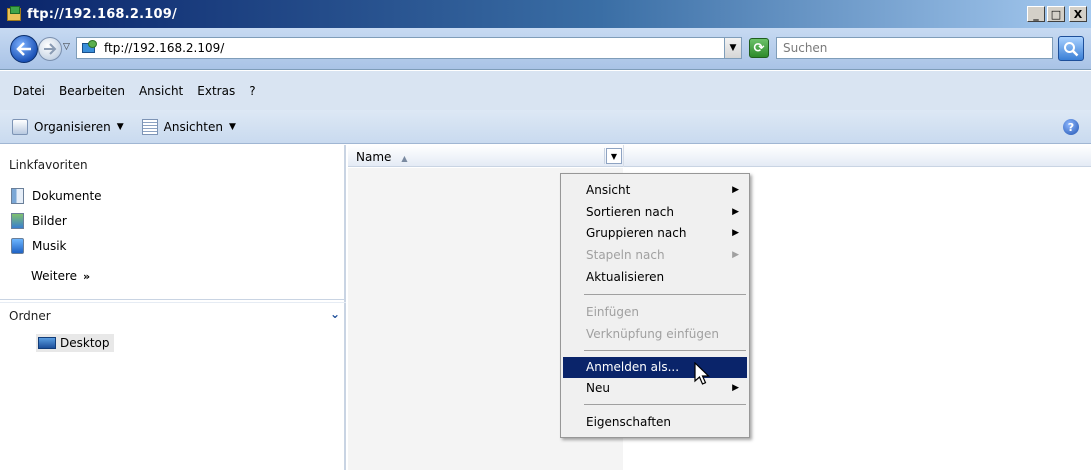 The width and height of the screenshot is (1091, 470). I want to click on pictures-icon, so click(17, 221).